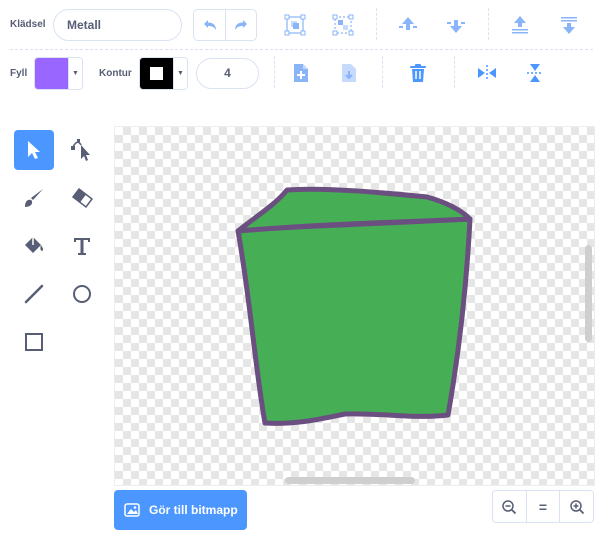 This screenshot has width=613, height=544. Describe the element at coordinates (227, 73) in the screenshot. I see `outline-width-input: 4` at that location.